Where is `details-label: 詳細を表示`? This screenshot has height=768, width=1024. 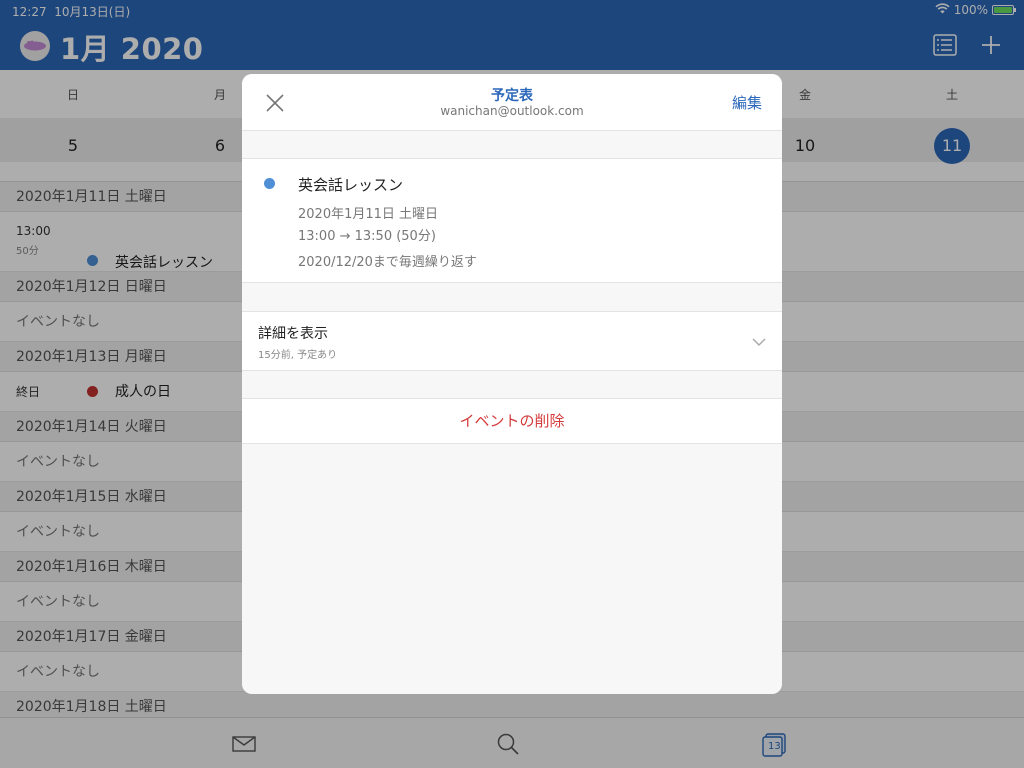
details-label: 詳細を表示 is located at coordinates (293, 334).